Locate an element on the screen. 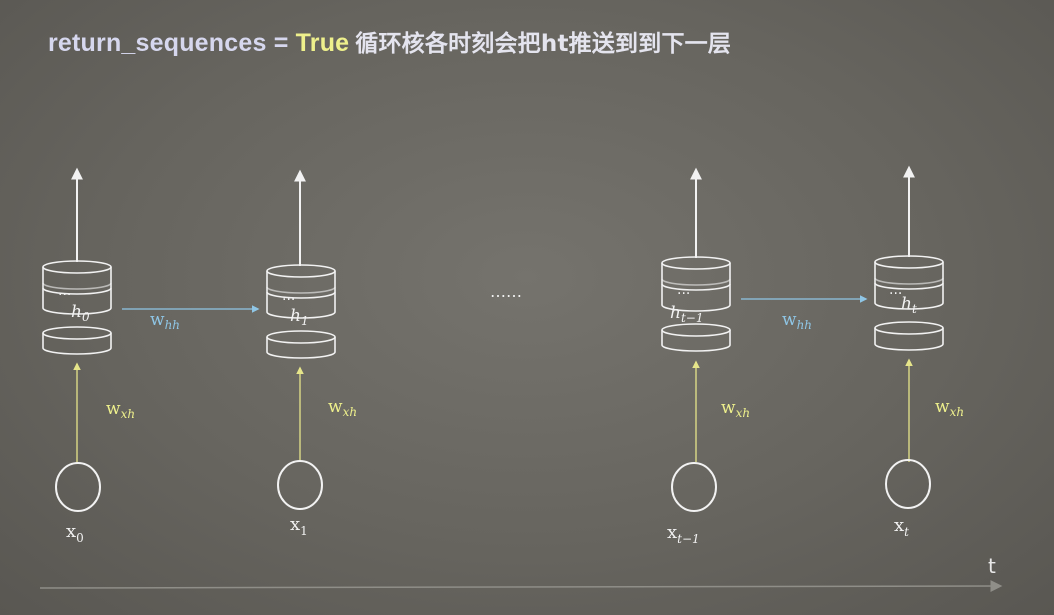 Image resolution: width=1054 pixels, height=615 pixels. hidden-state-label: h1 is located at coordinates (299, 317).